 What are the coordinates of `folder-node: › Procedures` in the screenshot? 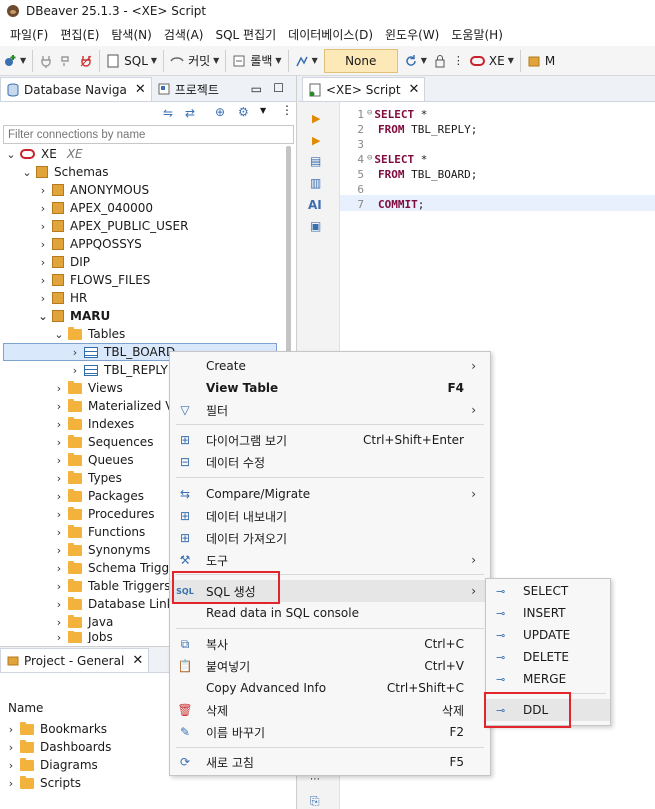 It's located at (104, 514).